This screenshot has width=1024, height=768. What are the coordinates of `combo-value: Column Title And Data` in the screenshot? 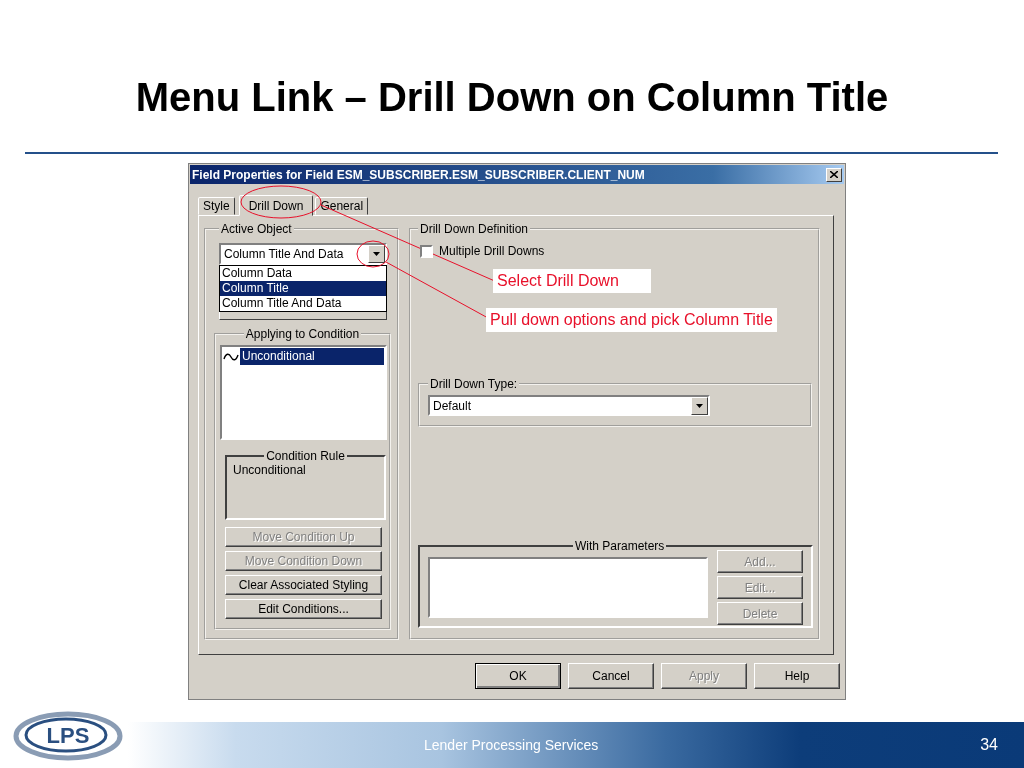 It's located at (284, 254).